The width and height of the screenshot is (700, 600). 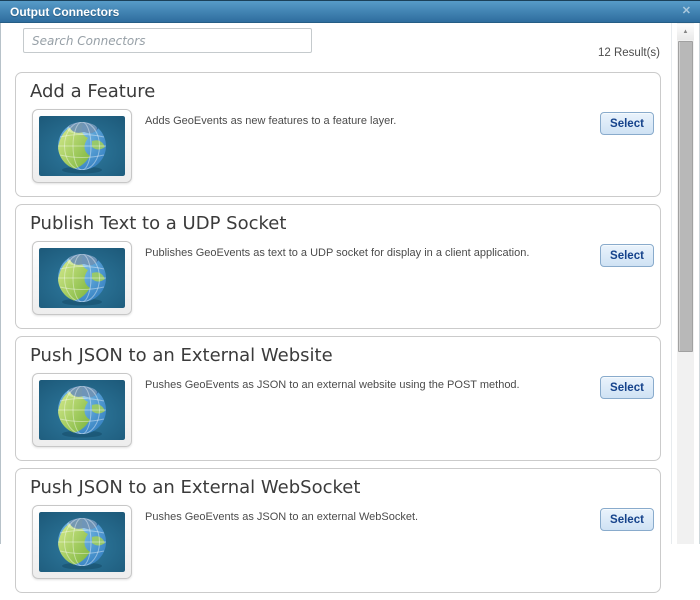 What do you see at coordinates (685, 196) in the screenshot?
I see `scroll-thumb` at bounding box center [685, 196].